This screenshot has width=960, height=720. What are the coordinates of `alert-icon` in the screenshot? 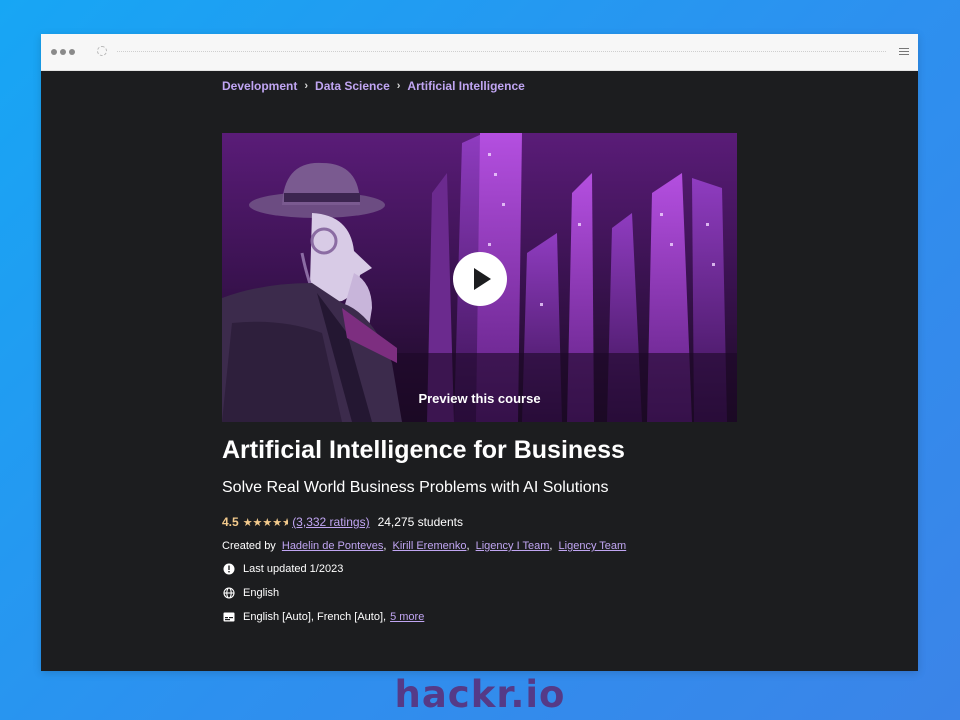 It's located at (228, 568).